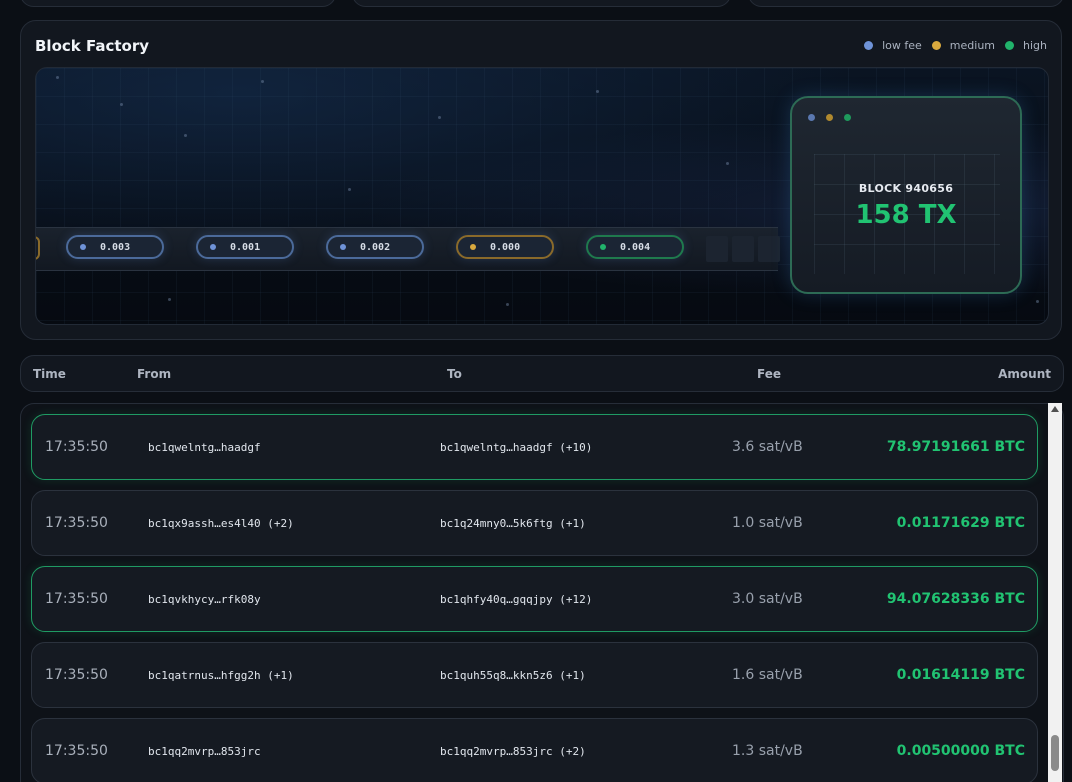 Image resolution: width=1072 pixels, height=782 pixels. Describe the element at coordinates (1024, 374) in the screenshot. I see `header-amount: Amount` at that location.